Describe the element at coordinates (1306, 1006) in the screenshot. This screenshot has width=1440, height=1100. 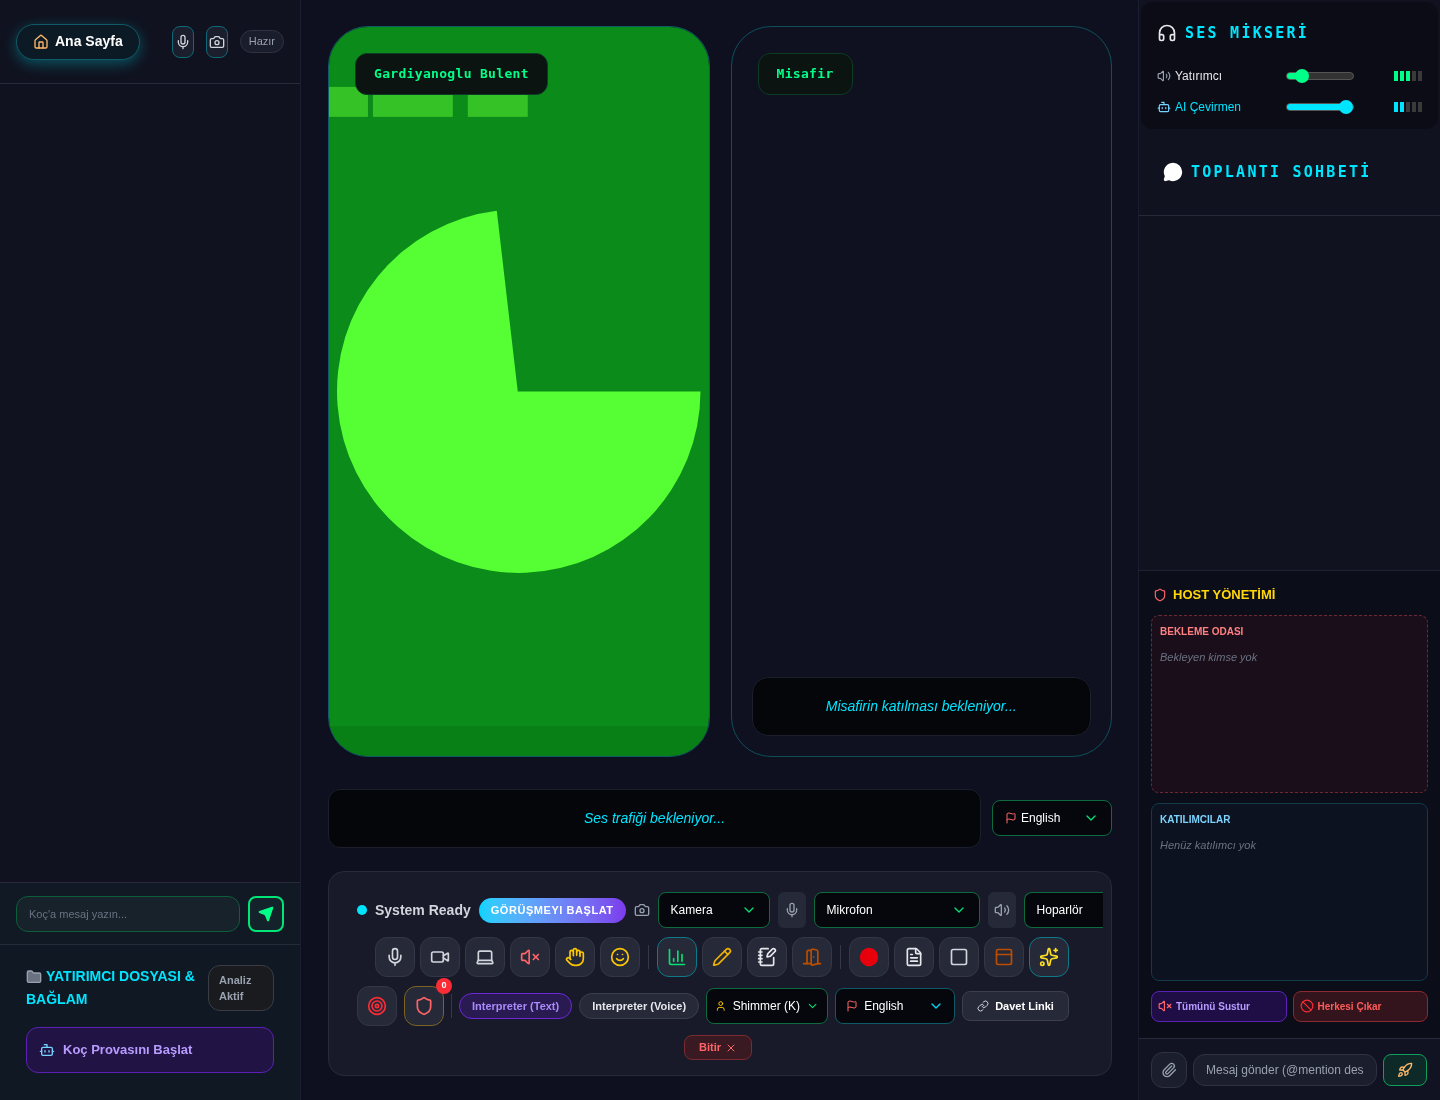
I see `prohibited-icon` at that location.